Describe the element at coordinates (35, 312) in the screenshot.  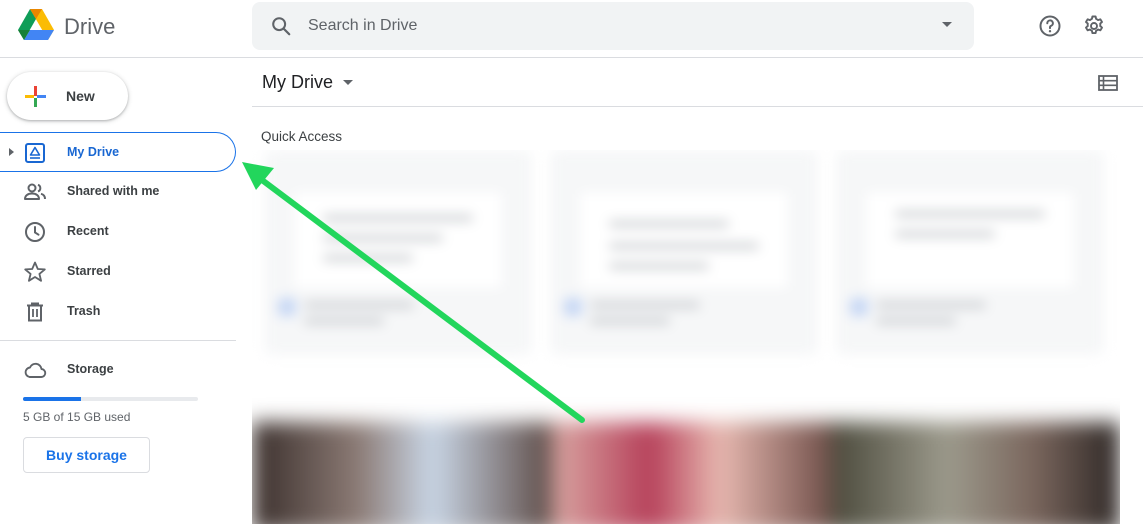
I see `trash-icon` at that location.